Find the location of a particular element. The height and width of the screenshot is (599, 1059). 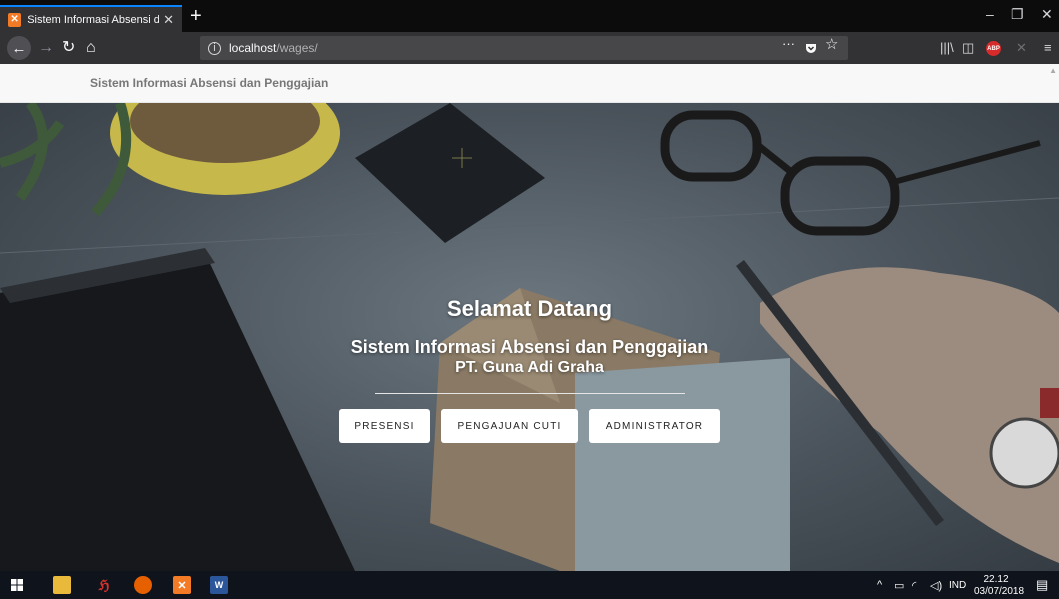

hero-divider is located at coordinates (530, 393).